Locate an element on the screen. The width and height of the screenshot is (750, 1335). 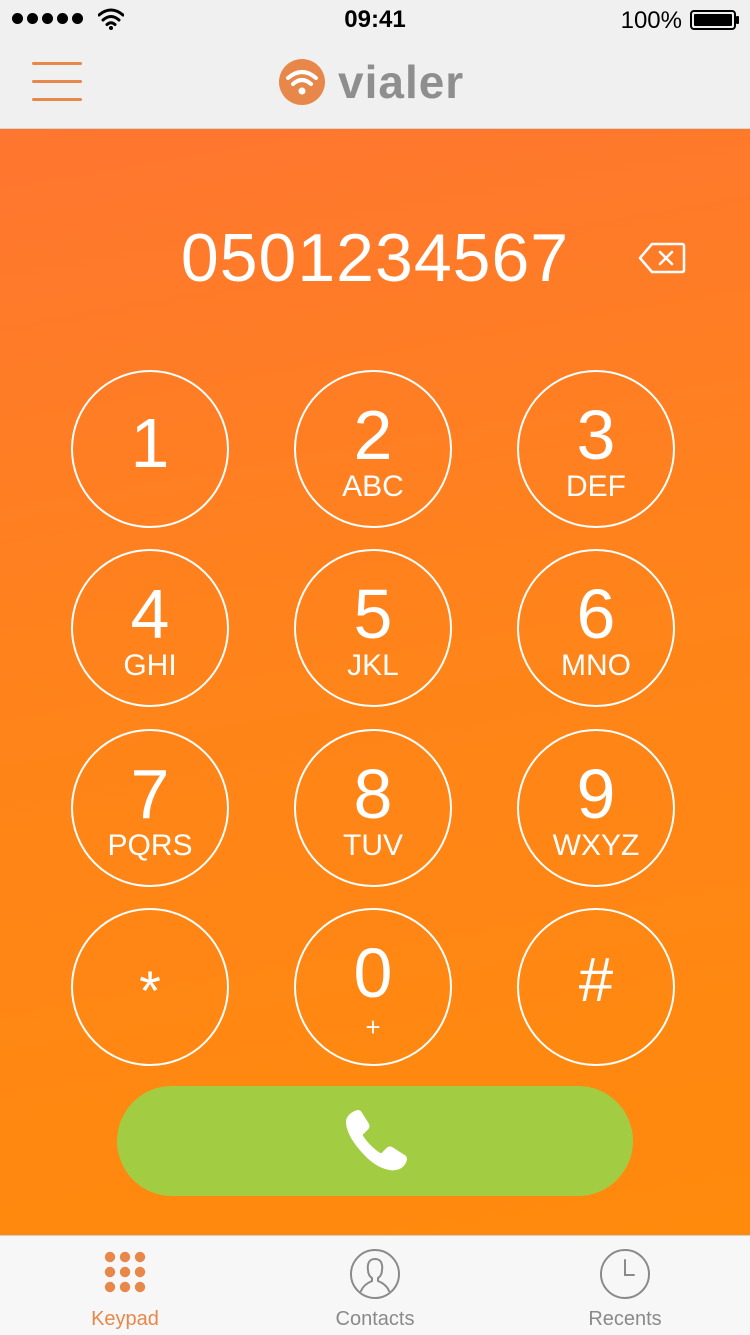
key-7: 7 PQRS is located at coordinates (150, 808).